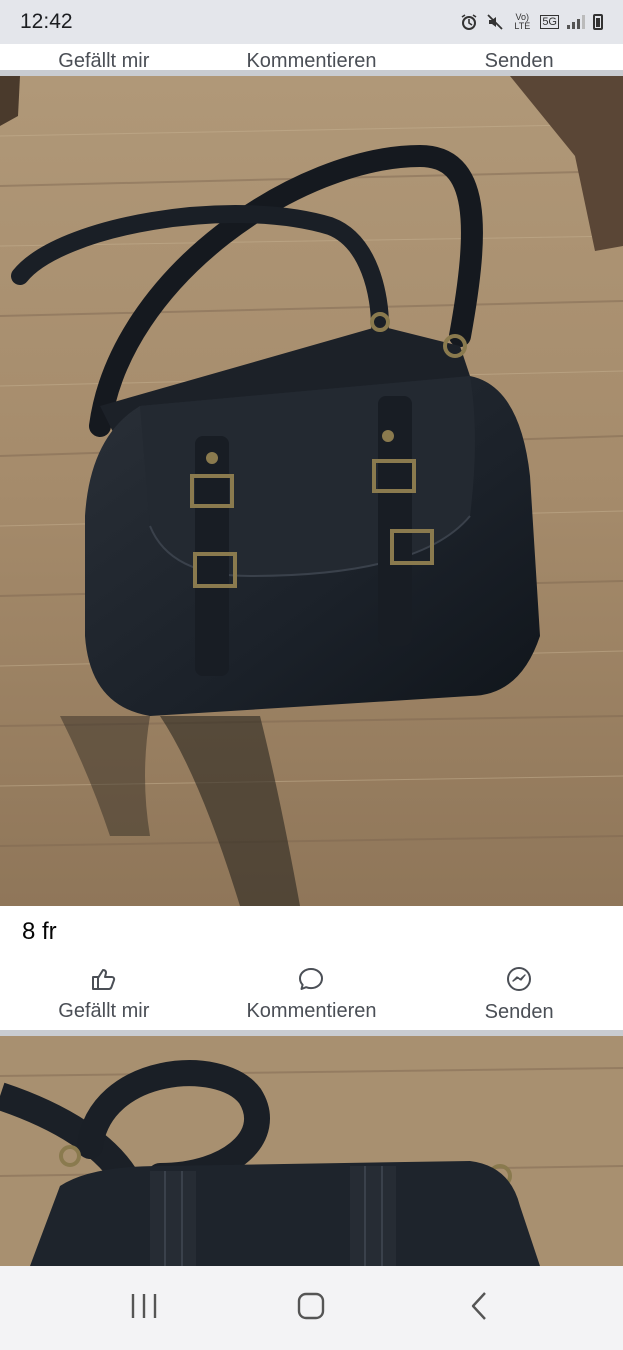  I want to click on back-icon, so click(479, 1308).